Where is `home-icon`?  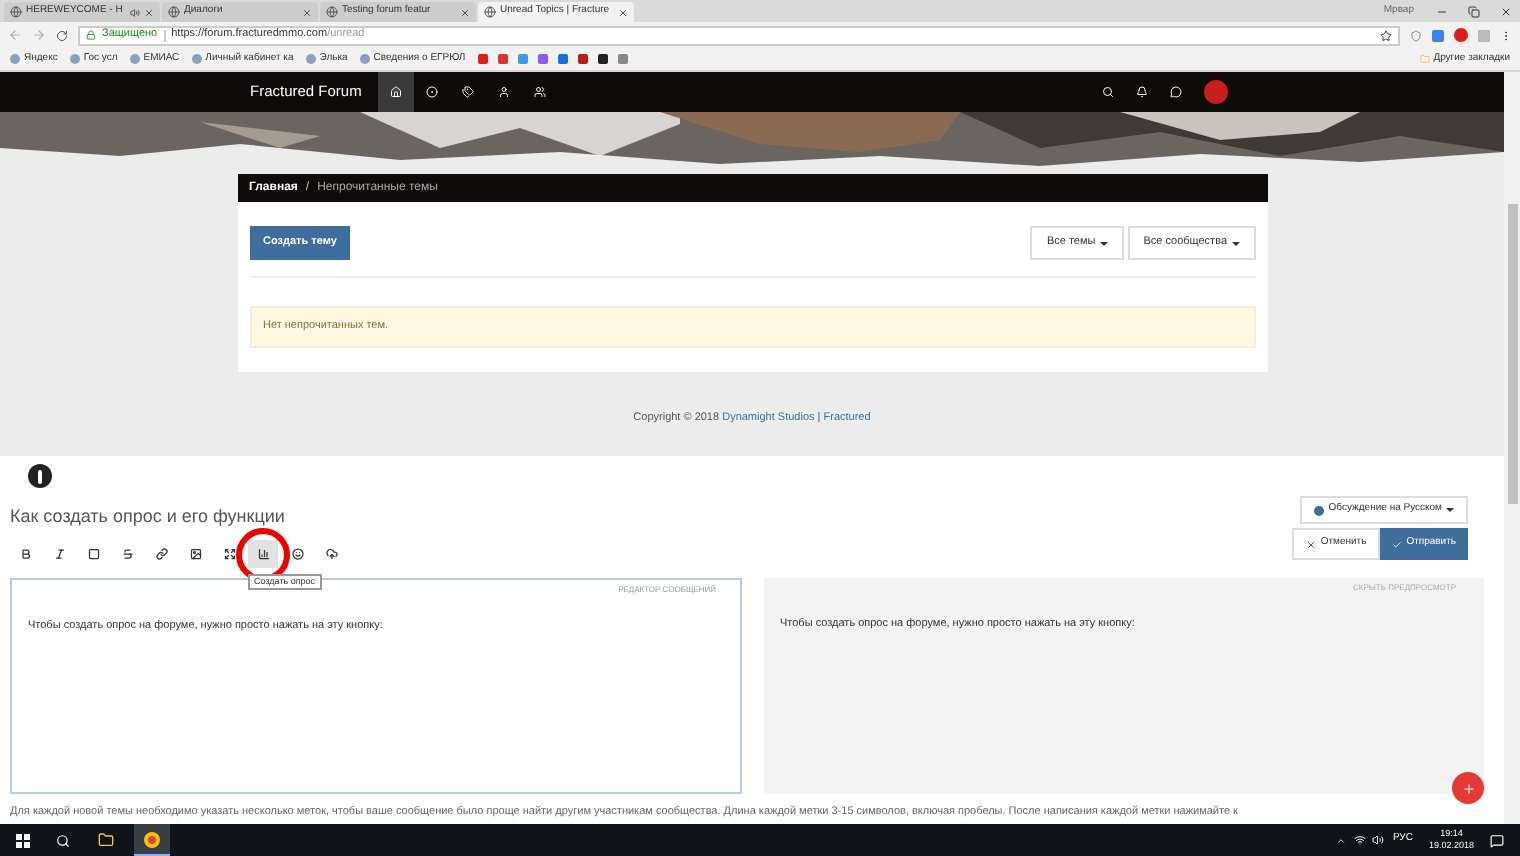 home-icon is located at coordinates (395, 92).